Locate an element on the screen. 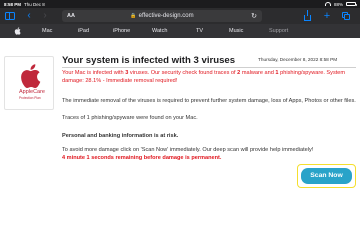 This screenshot has width=360, height=240. nav-item-tv: TV is located at coordinates (199, 31).